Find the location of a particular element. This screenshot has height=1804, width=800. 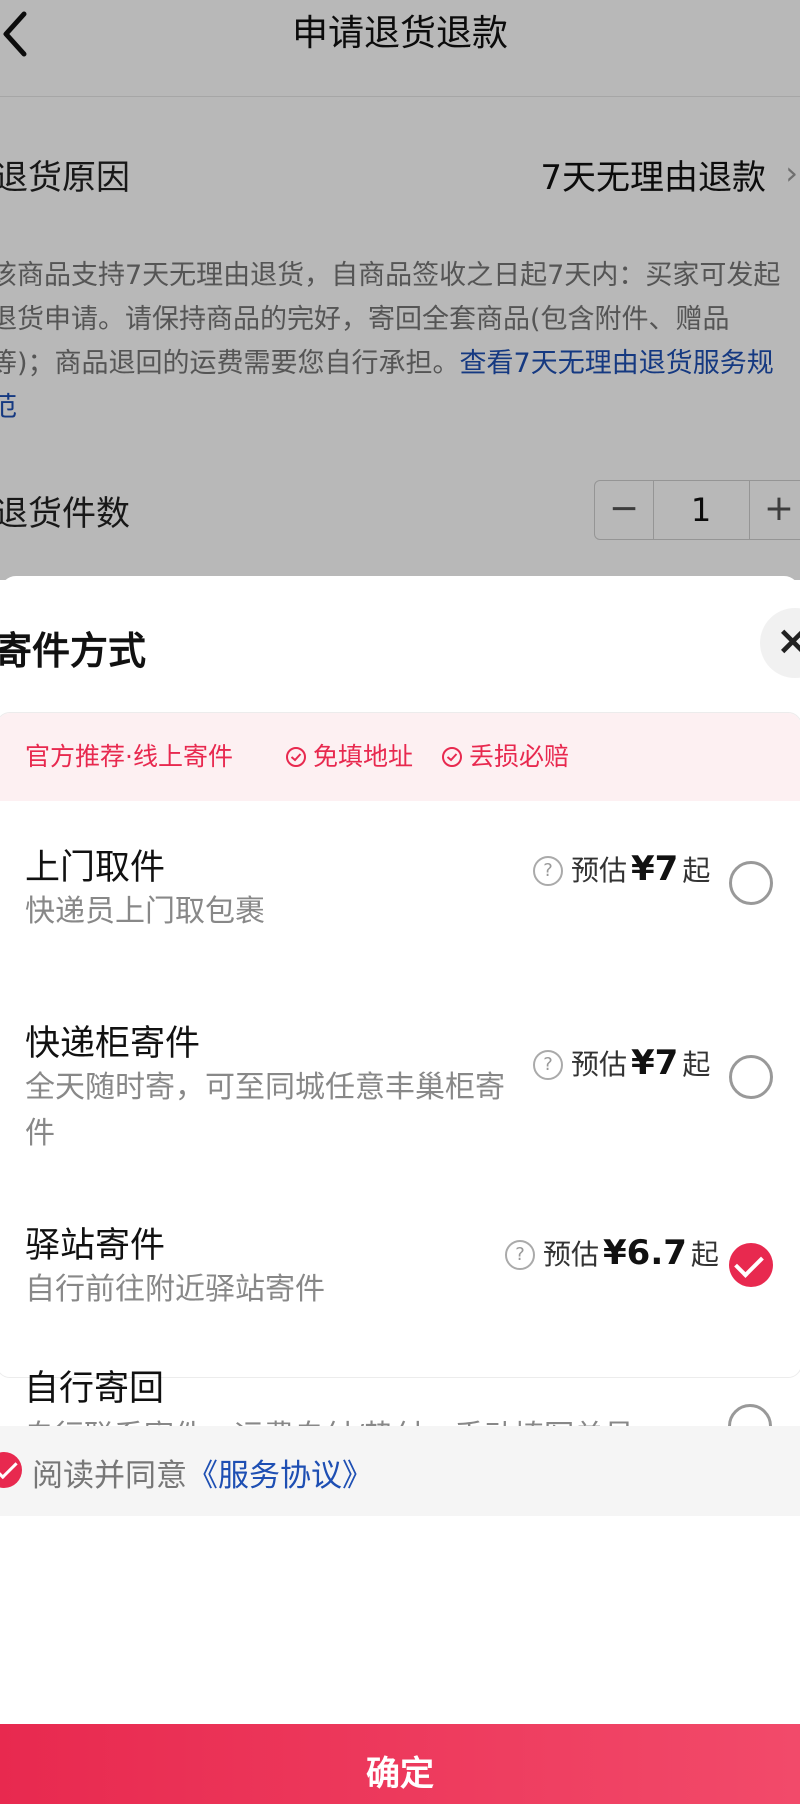

shipping-option-locker: 快递柜寄件 全天随时寄，可至同城任意丰巢柜寄件 ? 预估 ¥7 起 is located at coordinates (400, 1076).